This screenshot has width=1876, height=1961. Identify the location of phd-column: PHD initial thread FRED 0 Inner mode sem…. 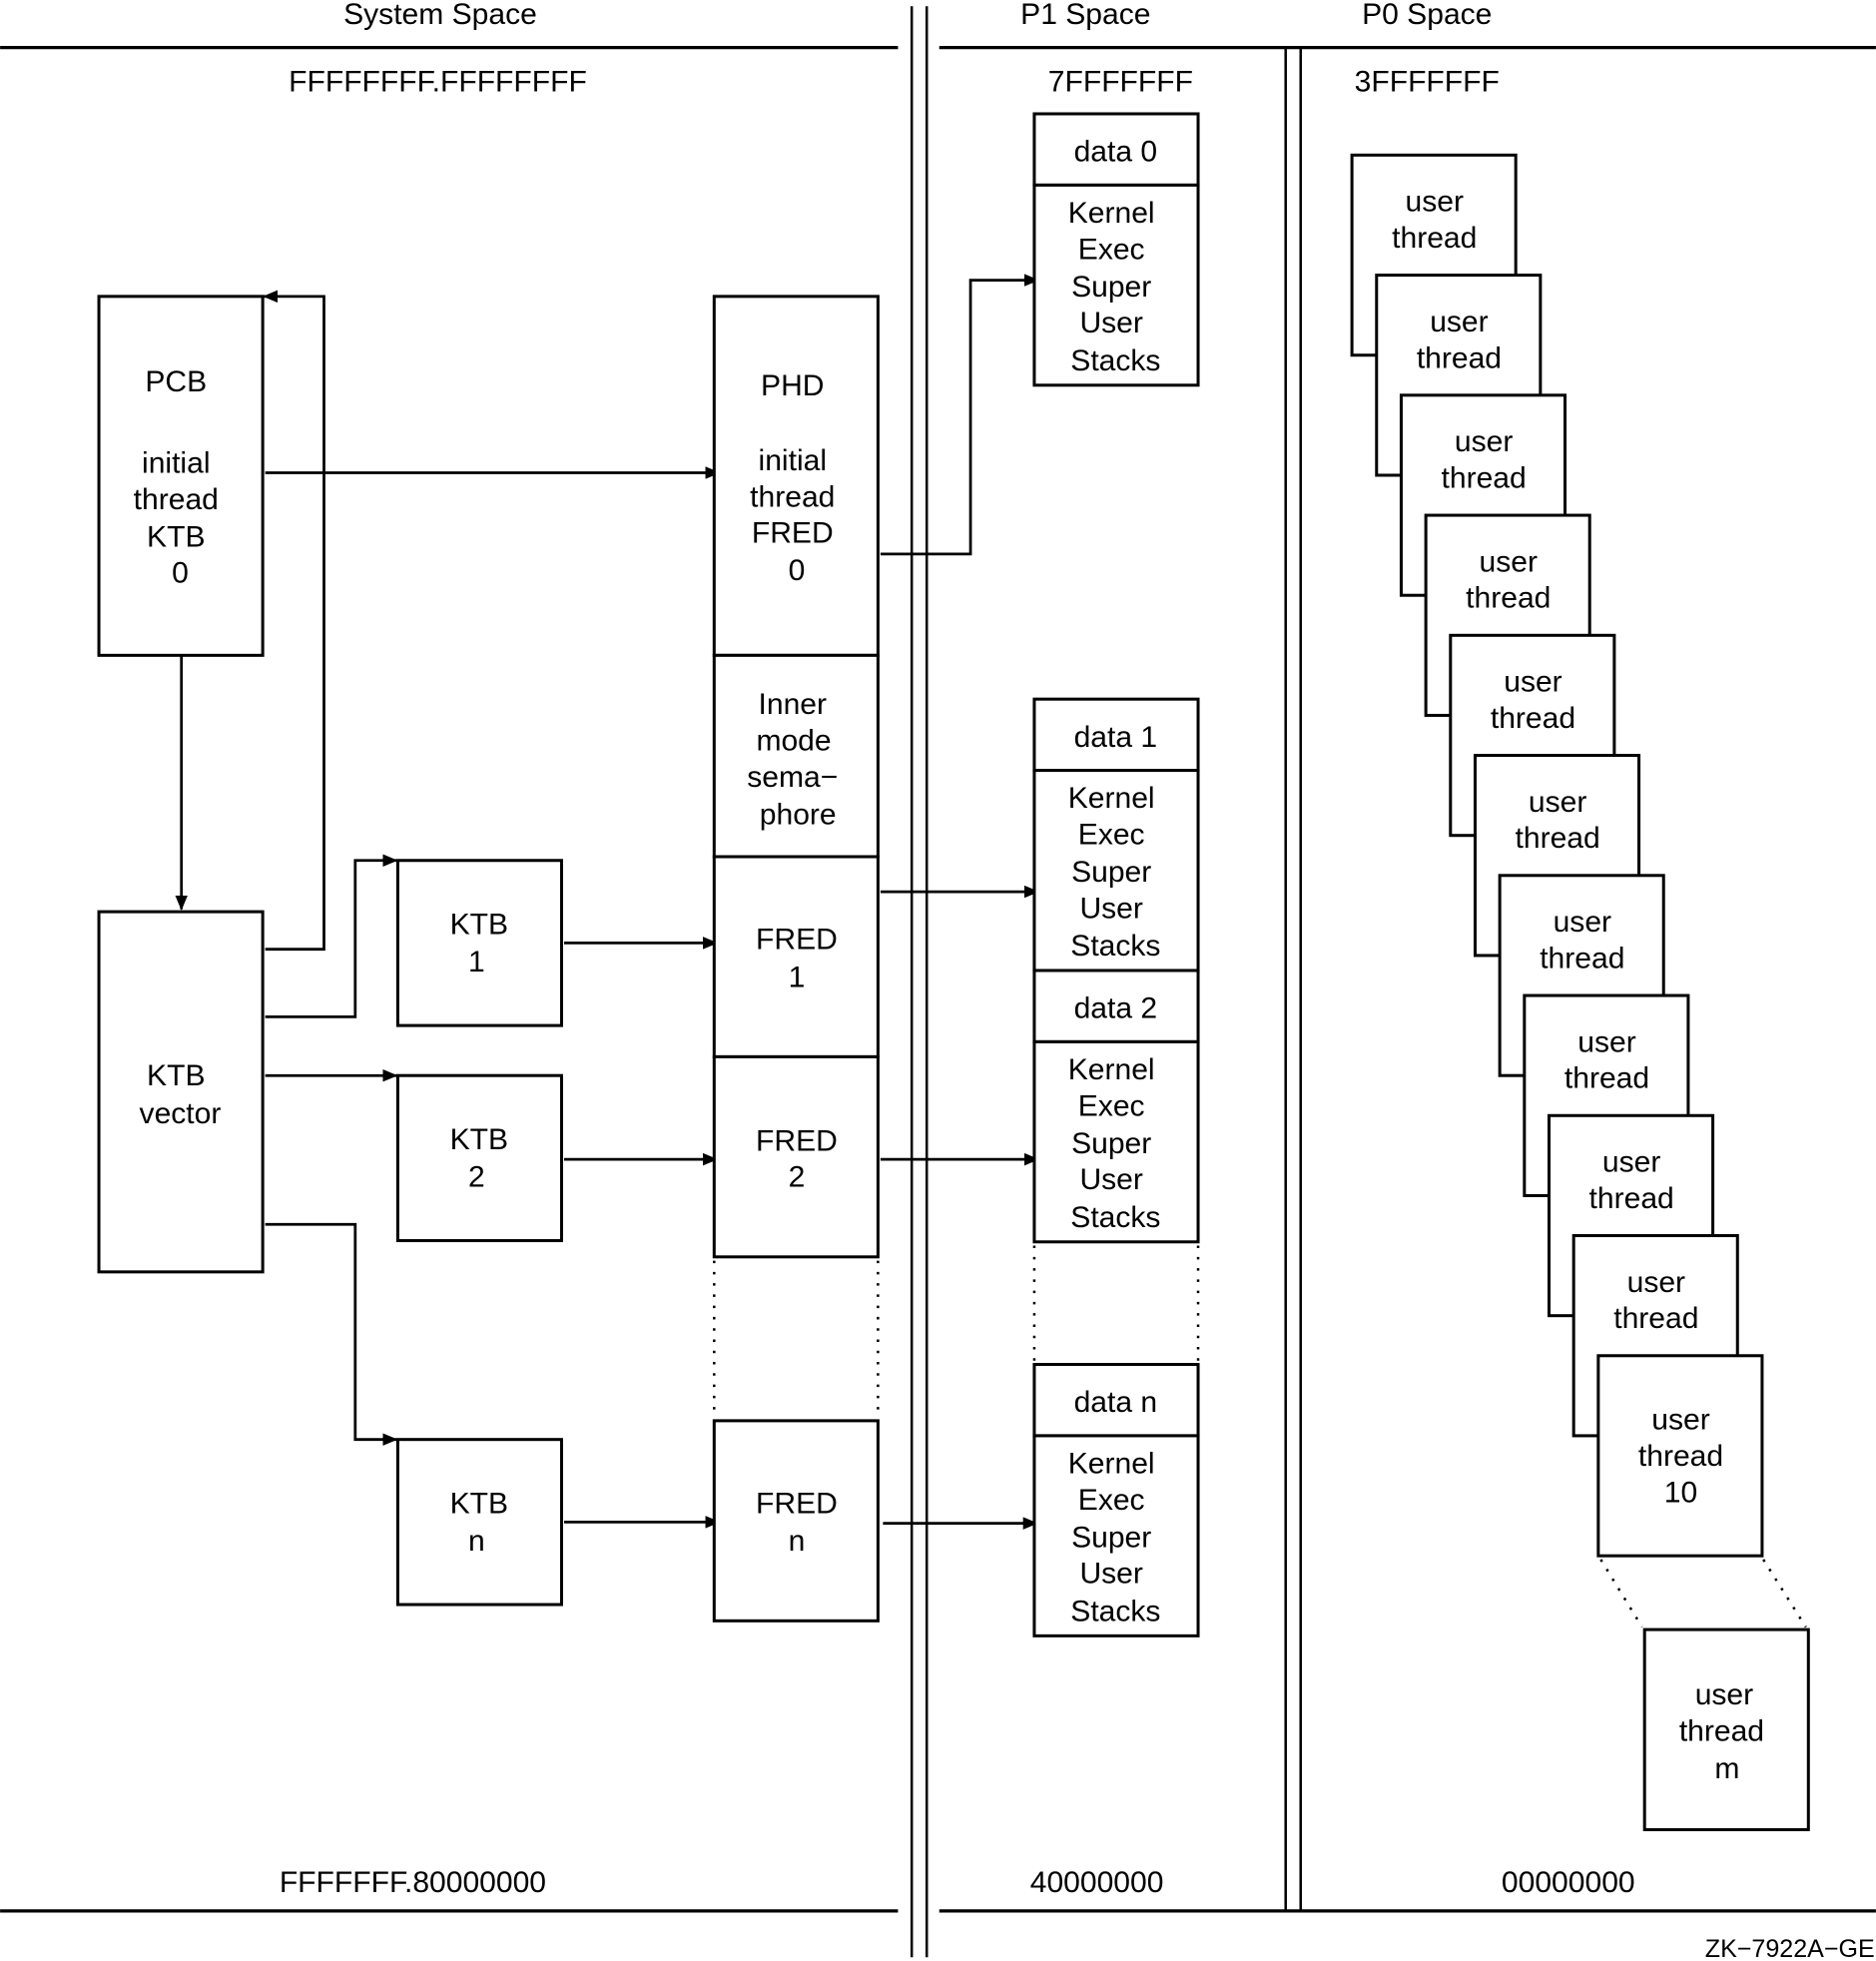
(796, 959).